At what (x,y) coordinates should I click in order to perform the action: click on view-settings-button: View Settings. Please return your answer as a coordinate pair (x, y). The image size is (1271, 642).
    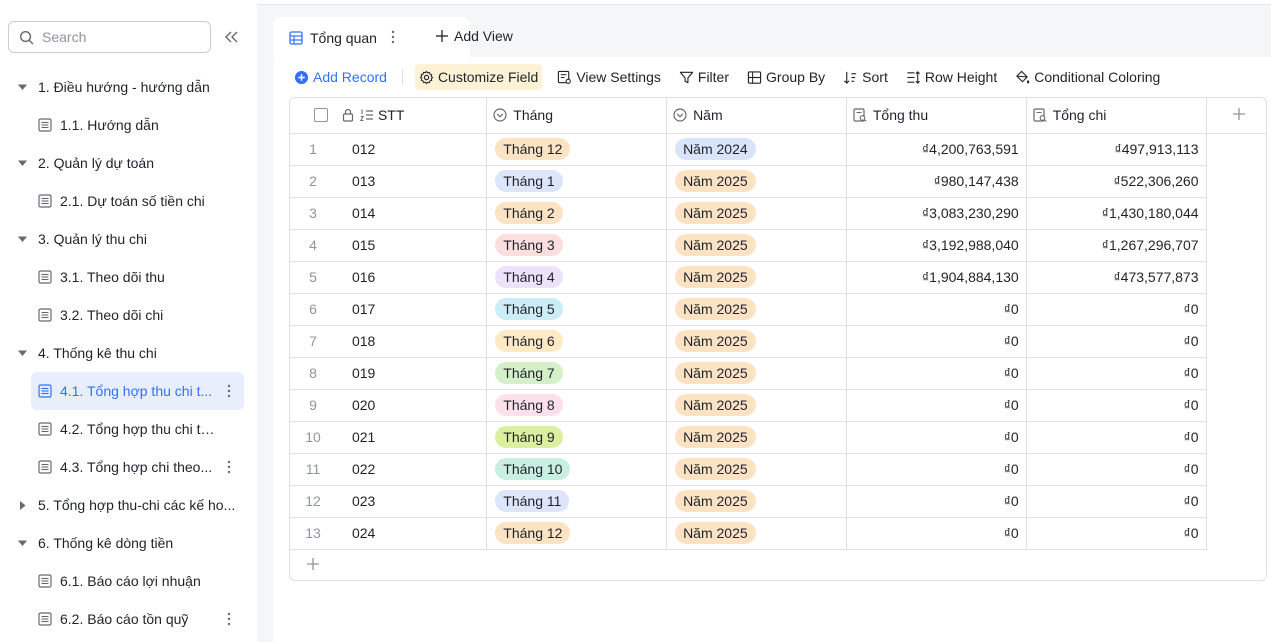
    Looking at the image, I should click on (609, 77).